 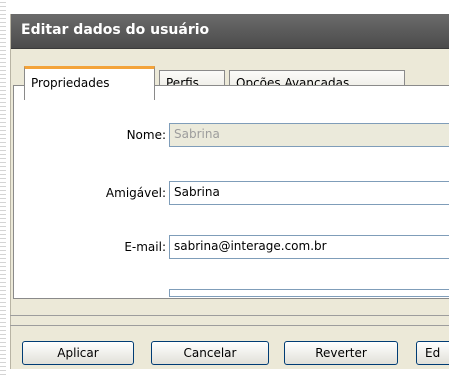 I want to click on email-label-wrap: E-mail:, so click(x=113, y=250).